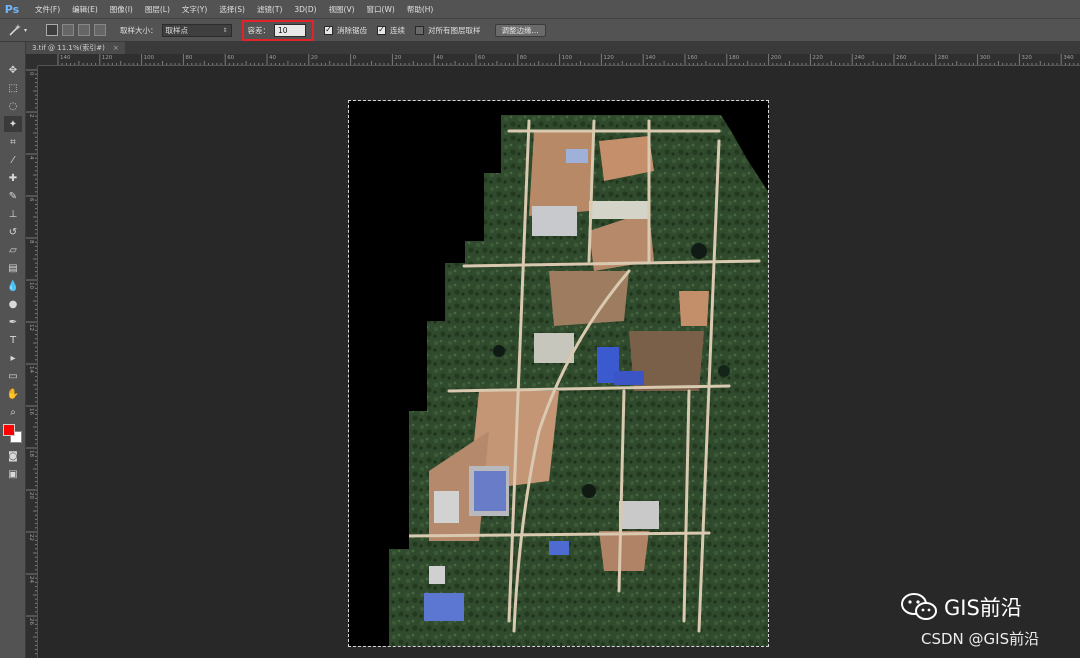  What do you see at coordinates (116, 48) in the screenshot?
I see `close-icon: ×` at bounding box center [116, 48].